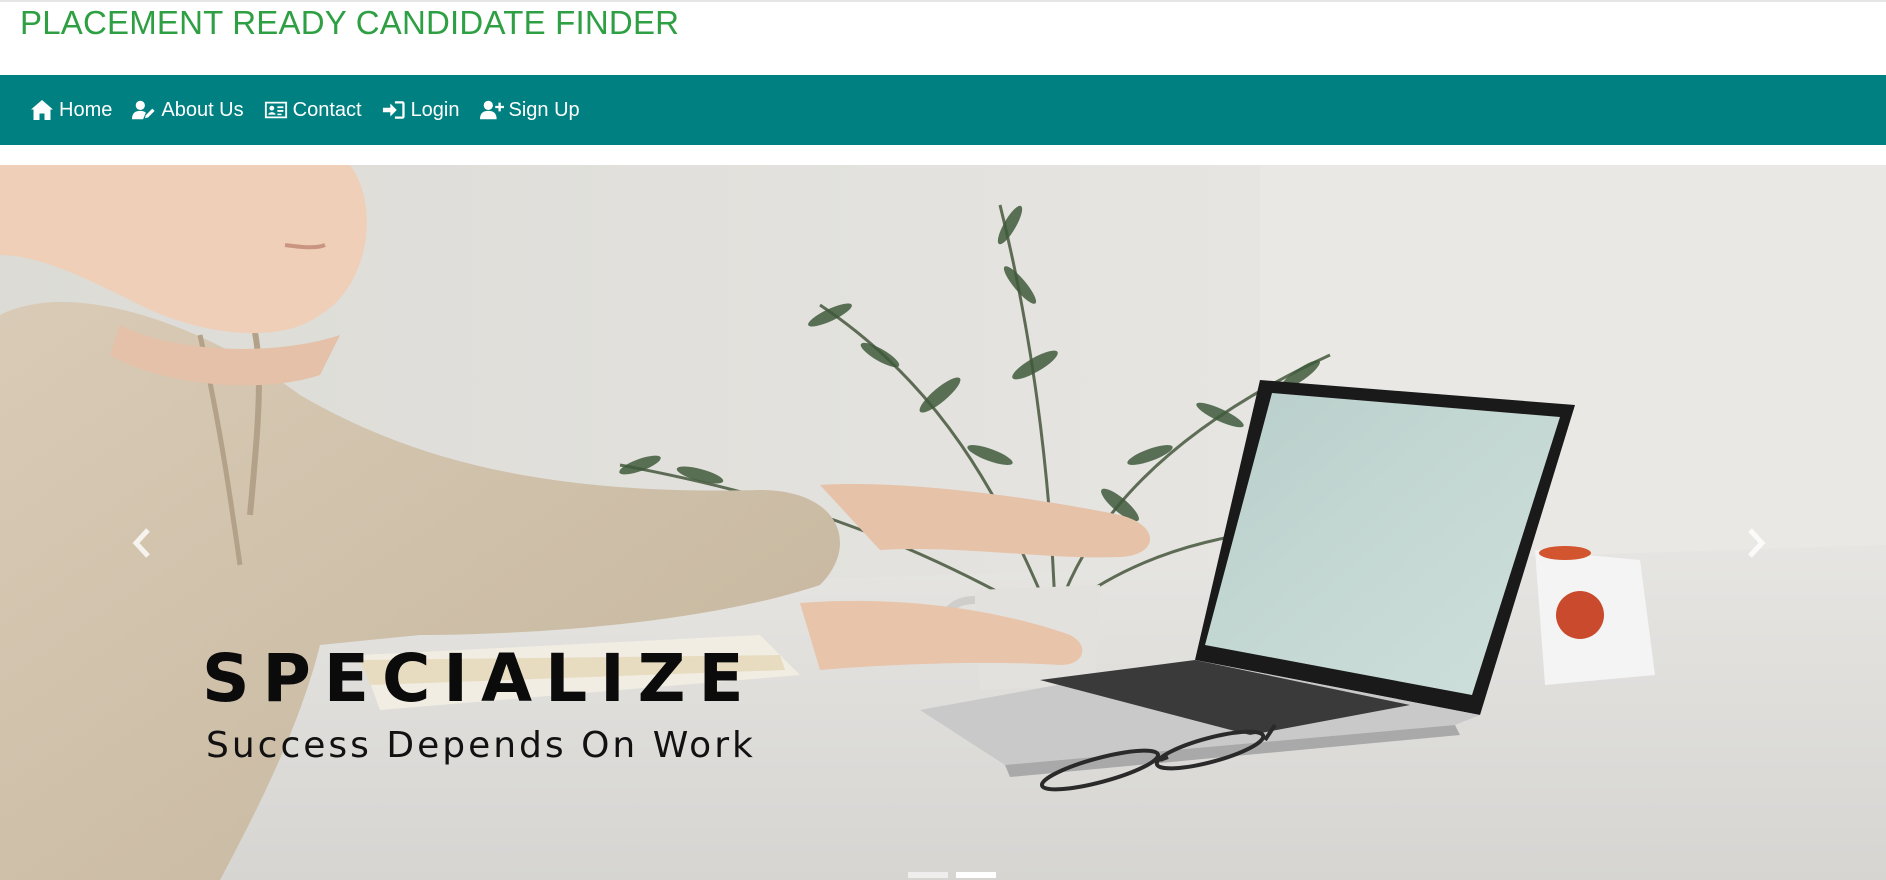  What do you see at coordinates (928, 875) in the screenshot?
I see `carousel-indicator` at bounding box center [928, 875].